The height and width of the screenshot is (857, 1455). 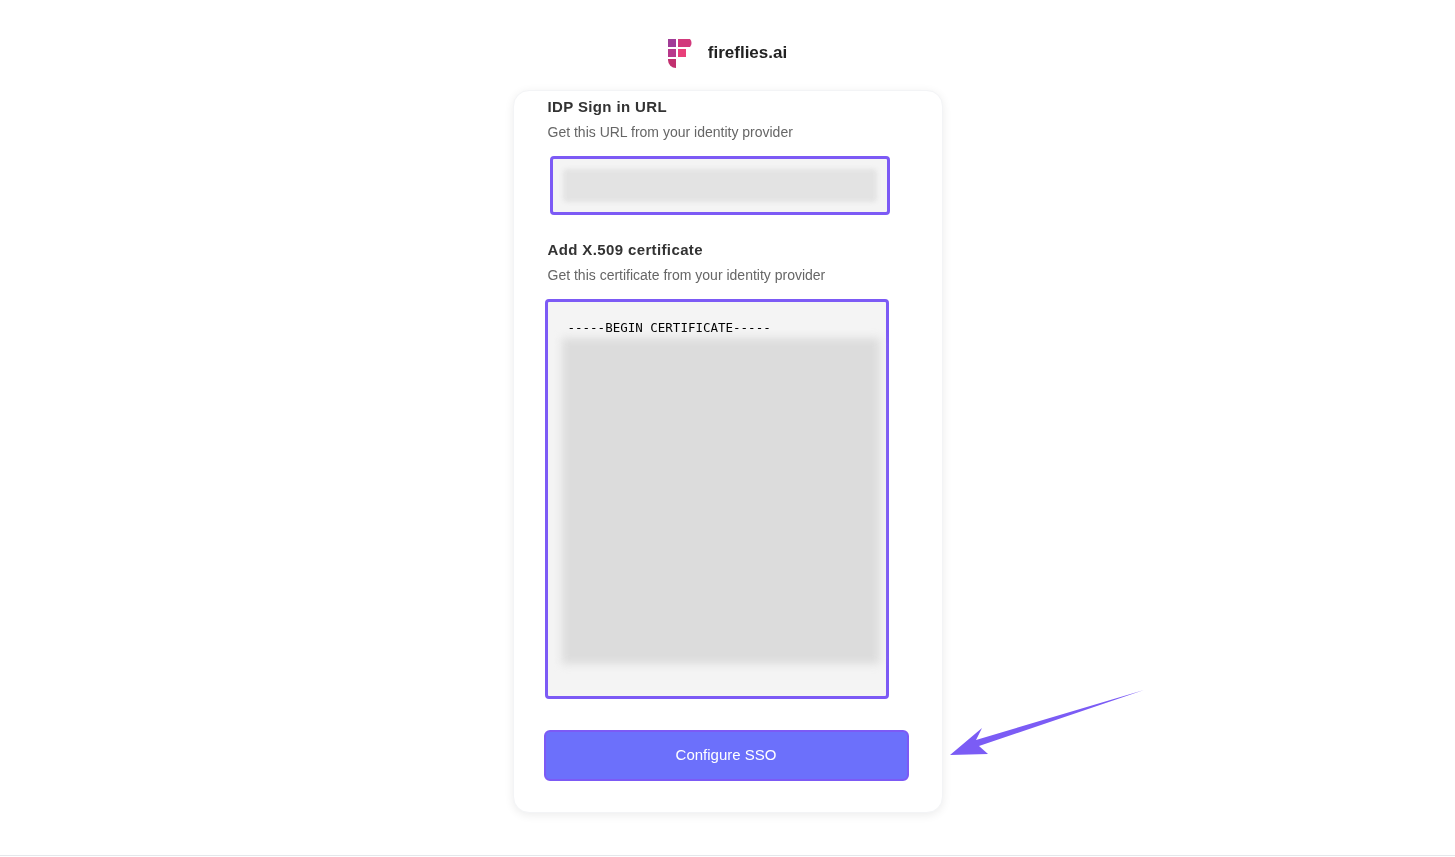 I want to click on logo-text: fireflies.ai, so click(x=747, y=53).